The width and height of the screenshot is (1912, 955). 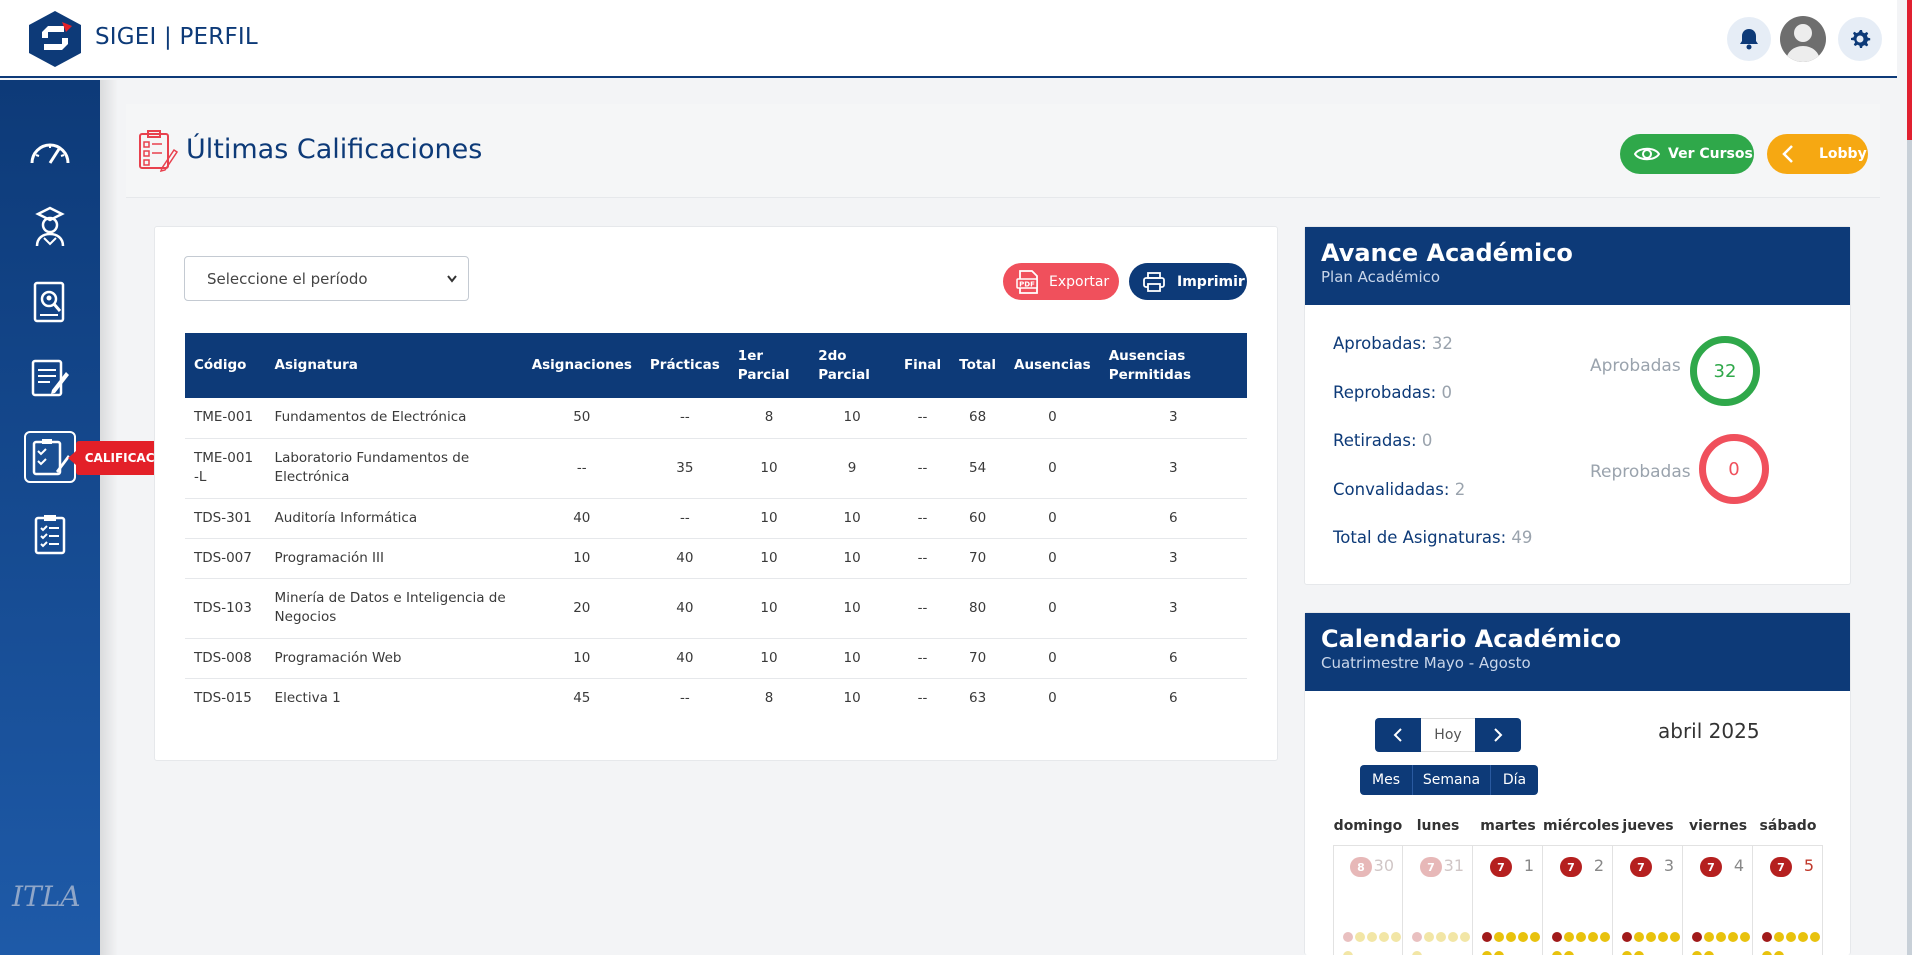 I want to click on bell-icon, so click(x=1749, y=39).